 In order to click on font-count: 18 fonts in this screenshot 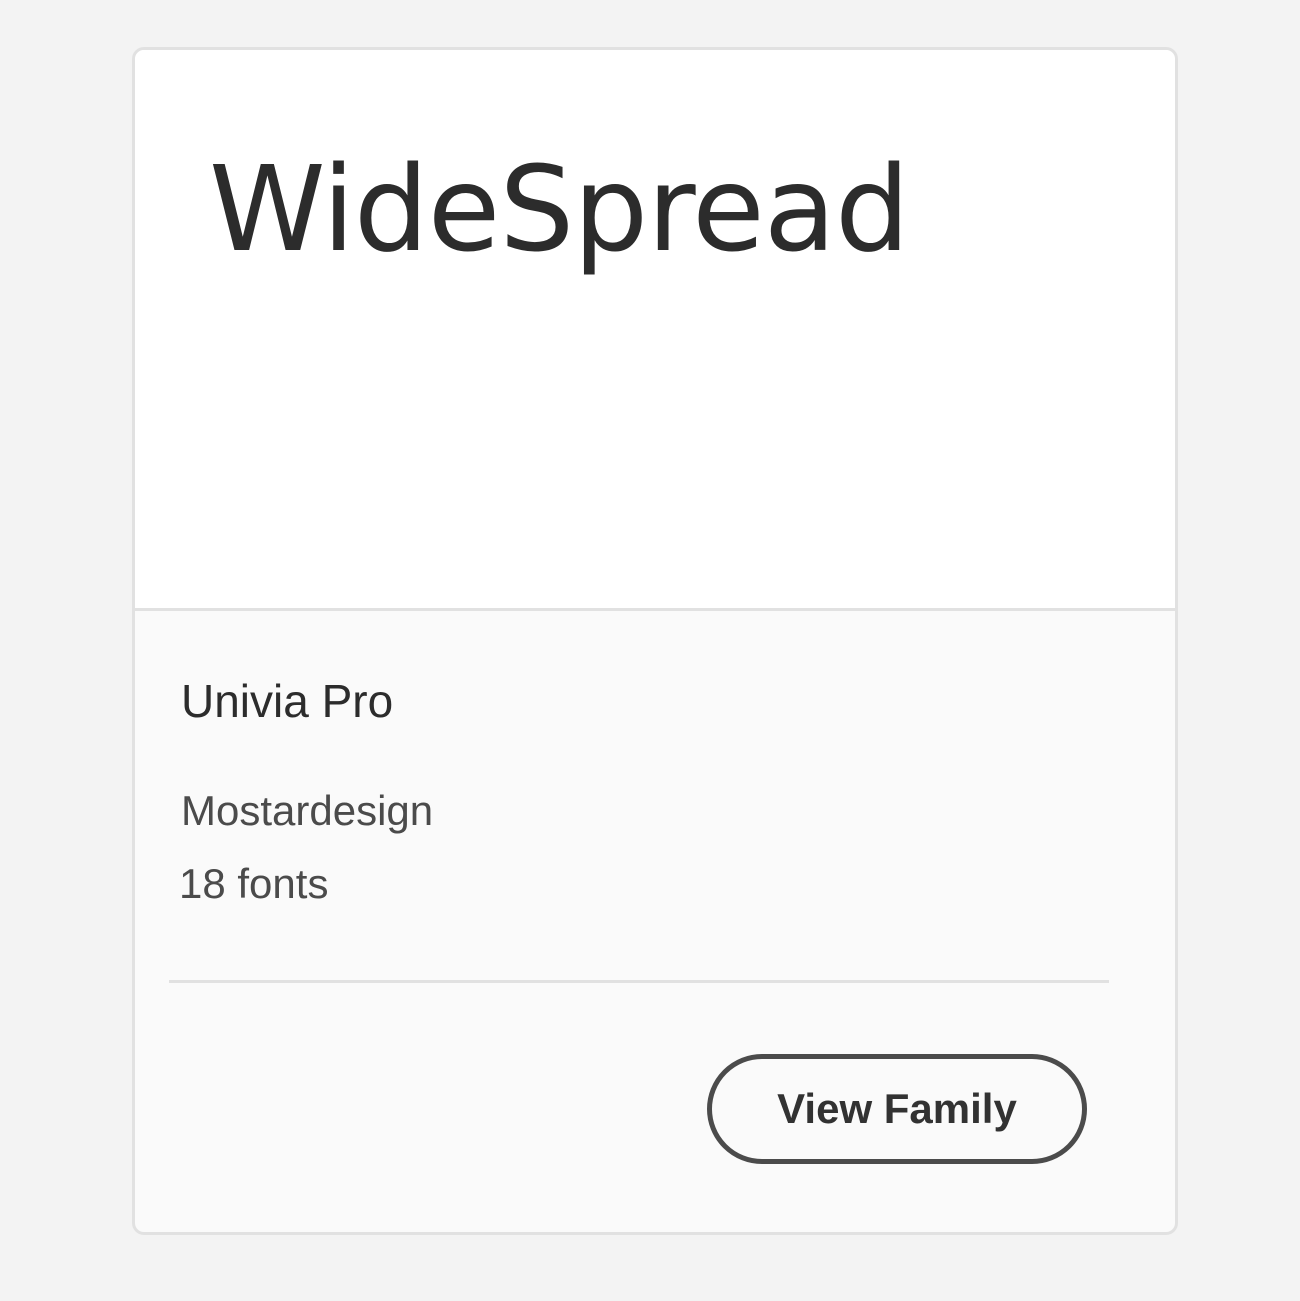, I will do `click(254, 883)`.